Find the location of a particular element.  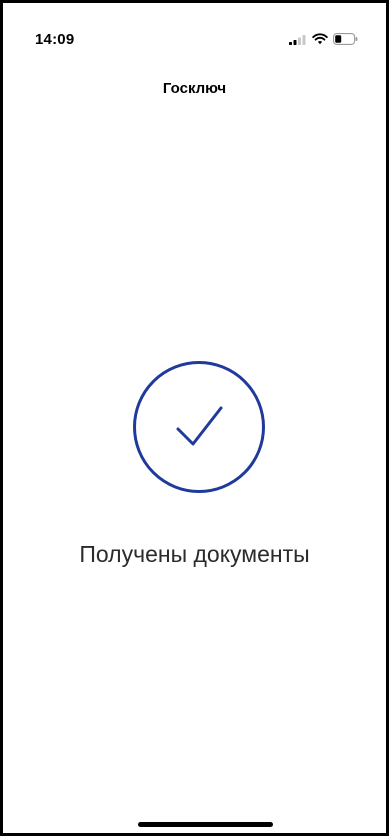

page-title: Госключ is located at coordinates (194, 88).